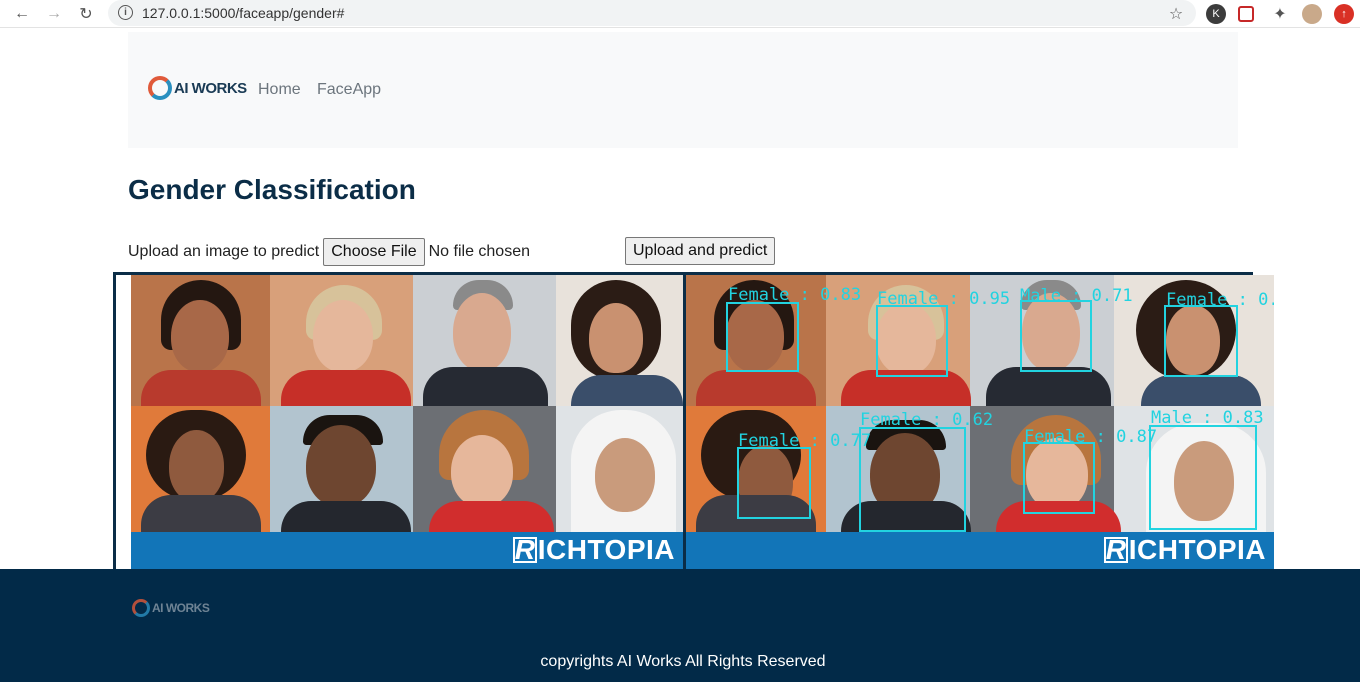  I want to click on prediction-label: Male : 0.83, so click(1207, 418).